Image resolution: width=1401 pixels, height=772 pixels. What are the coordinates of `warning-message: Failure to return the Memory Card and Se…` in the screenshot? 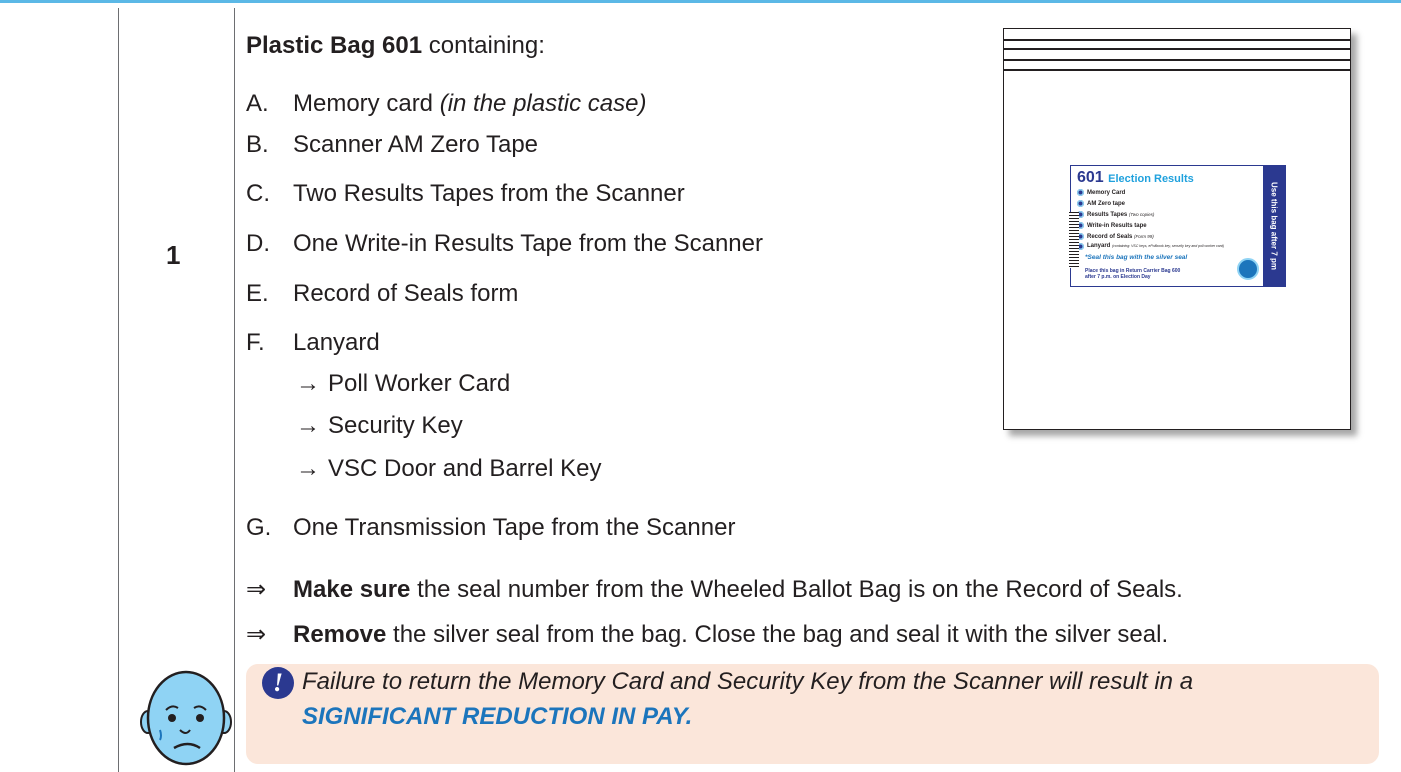 It's located at (748, 681).